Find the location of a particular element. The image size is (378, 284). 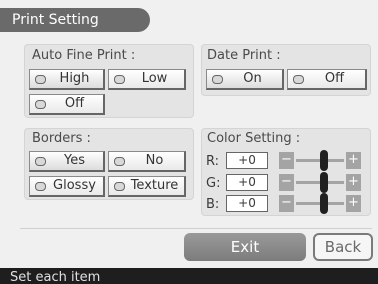

color-row-green: G: +0 − + is located at coordinates (286, 183).